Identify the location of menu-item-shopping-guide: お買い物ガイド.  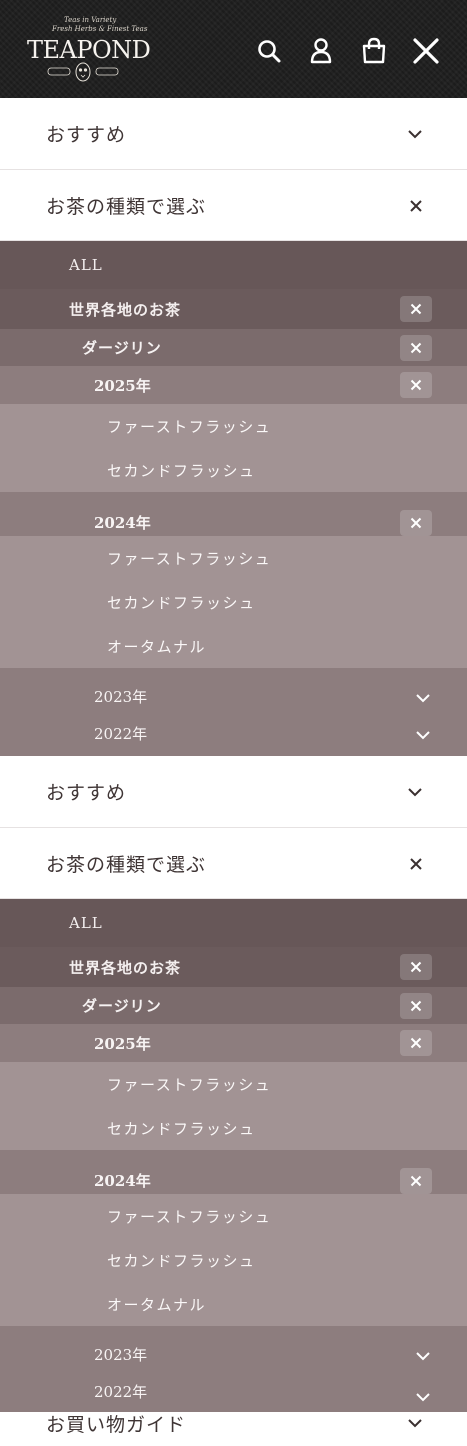
(233, 1427).